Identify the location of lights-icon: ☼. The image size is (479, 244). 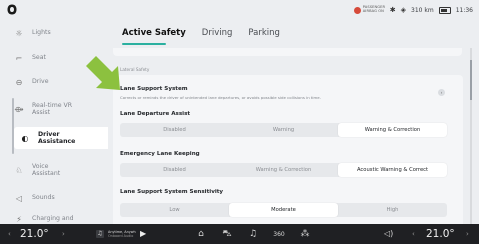
(19, 33).